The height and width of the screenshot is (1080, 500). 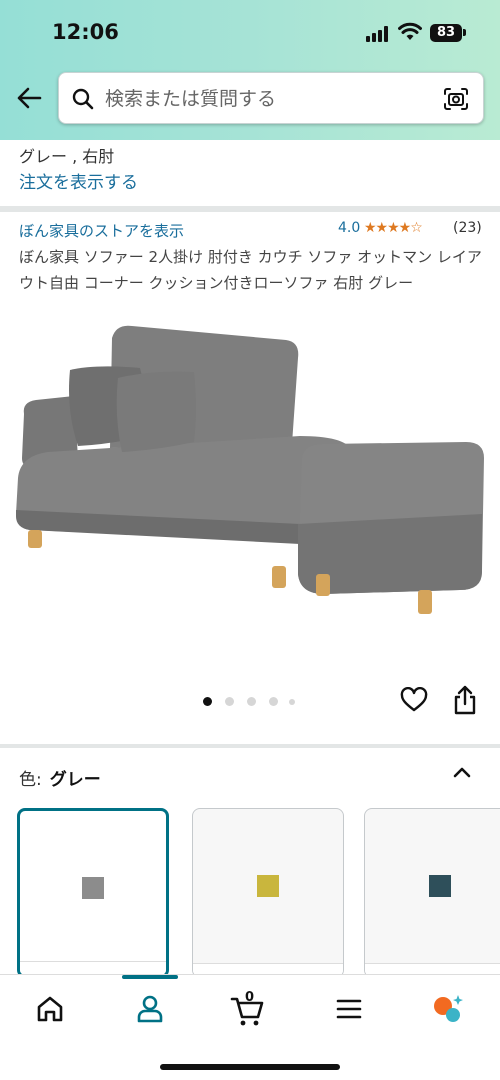 I want to click on color-label: 色:, so click(x=30, y=780).